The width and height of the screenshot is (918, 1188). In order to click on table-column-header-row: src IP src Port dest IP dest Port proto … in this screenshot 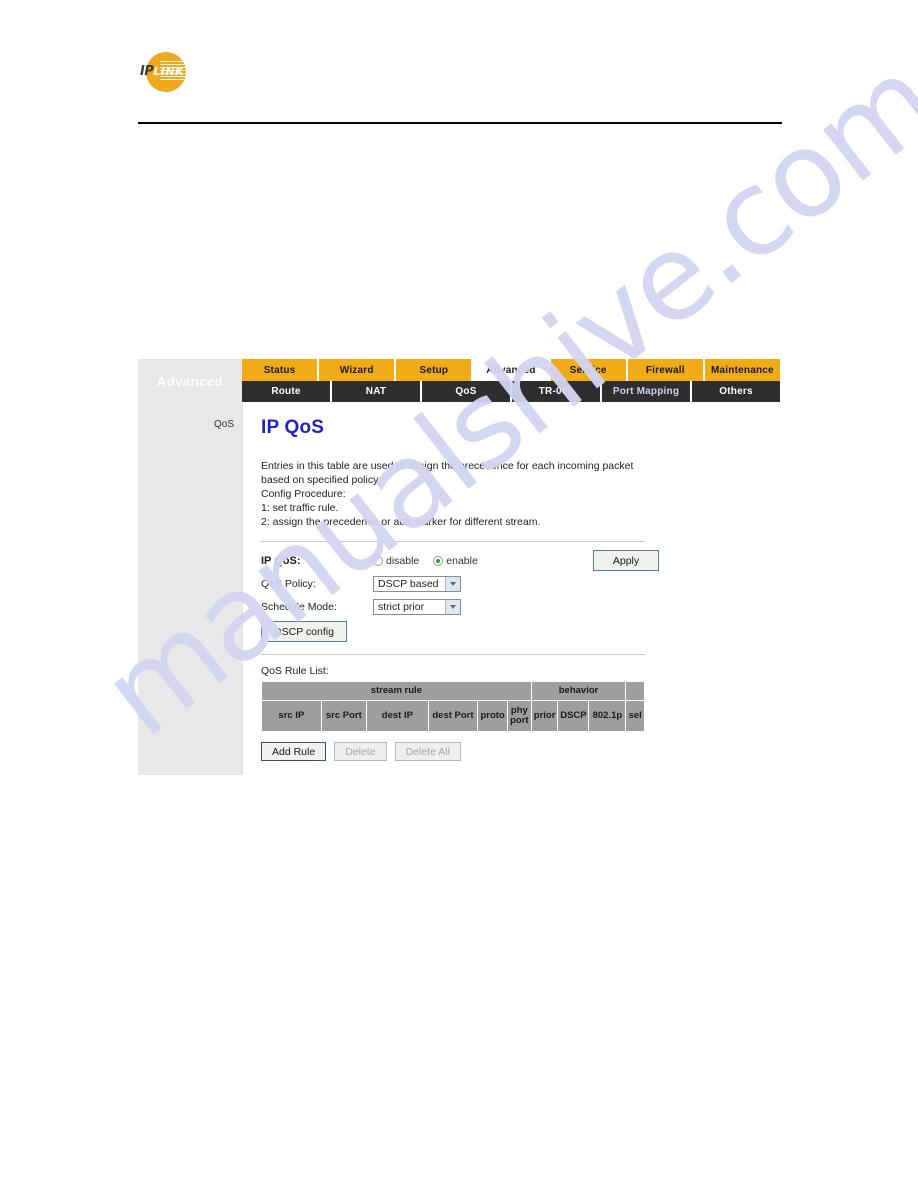, I will do `click(453, 716)`.